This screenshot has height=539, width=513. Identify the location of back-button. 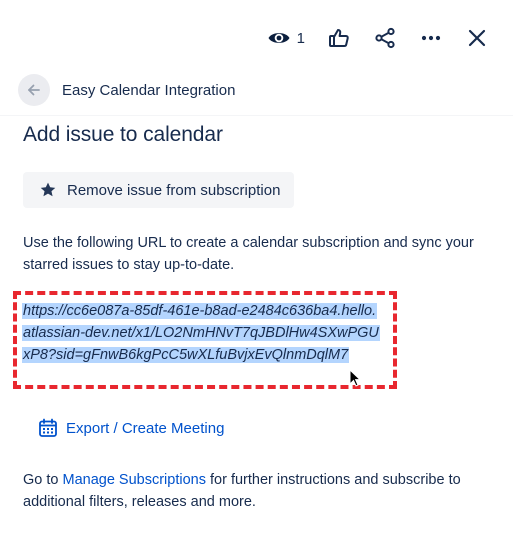
(34, 90).